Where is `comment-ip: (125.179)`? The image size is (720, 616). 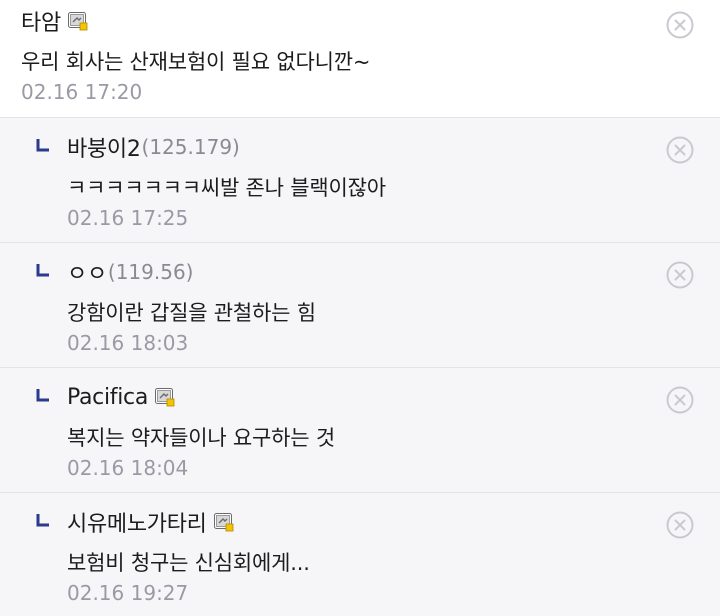
comment-ip: (125.179) is located at coordinates (190, 147).